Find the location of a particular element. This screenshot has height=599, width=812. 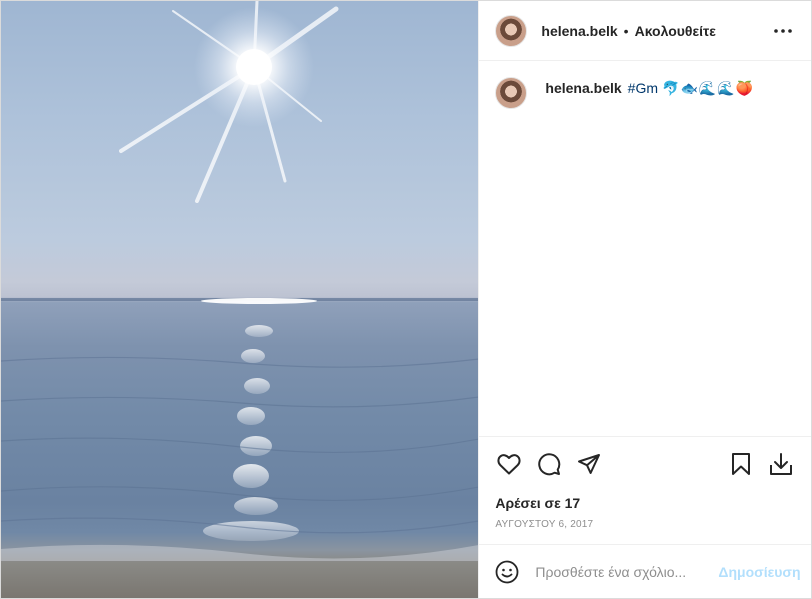

following-button: Ακολουθείτε is located at coordinates (675, 31).